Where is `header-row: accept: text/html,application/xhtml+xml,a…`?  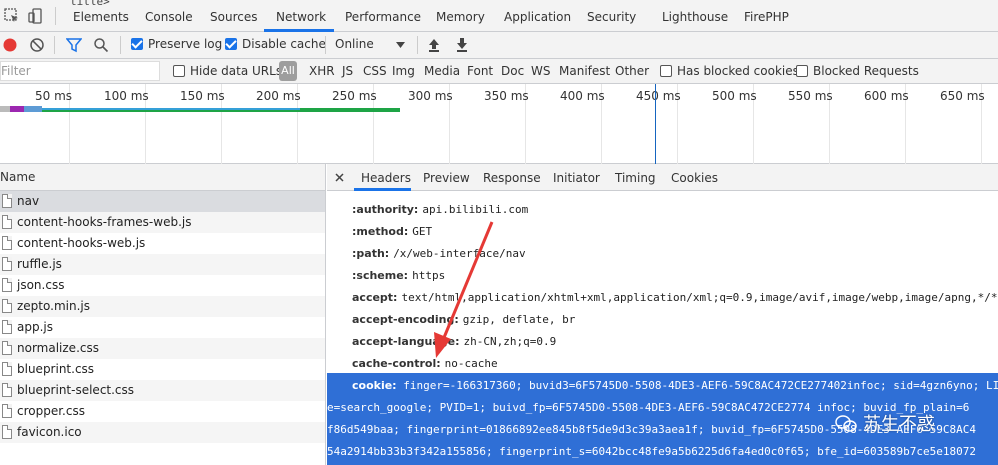 header-row: accept: text/html,application/xhtml+xml,a… is located at coordinates (675, 298).